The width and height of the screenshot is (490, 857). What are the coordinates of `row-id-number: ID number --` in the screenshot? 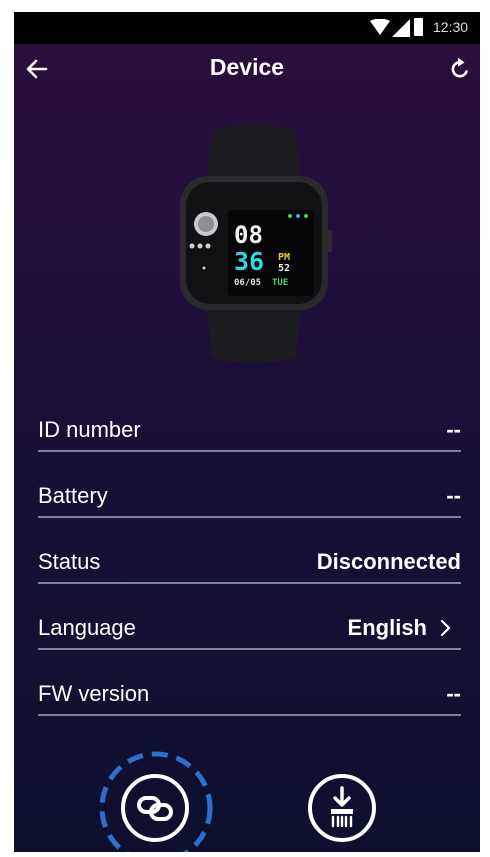 It's located at (249, 428).